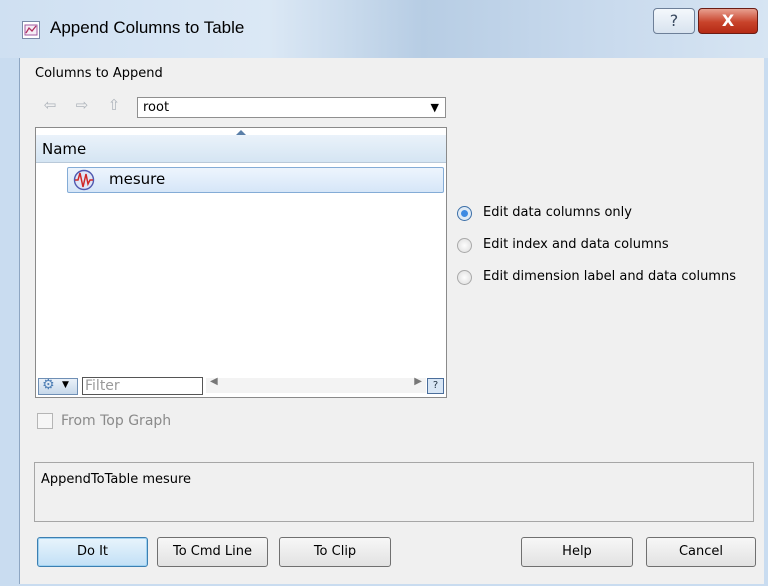 This screenshot has height=586, width=768. Describe the element at coordinates (435, 386) in the screenshot. I see `browser-help-icon: ?` at that location.